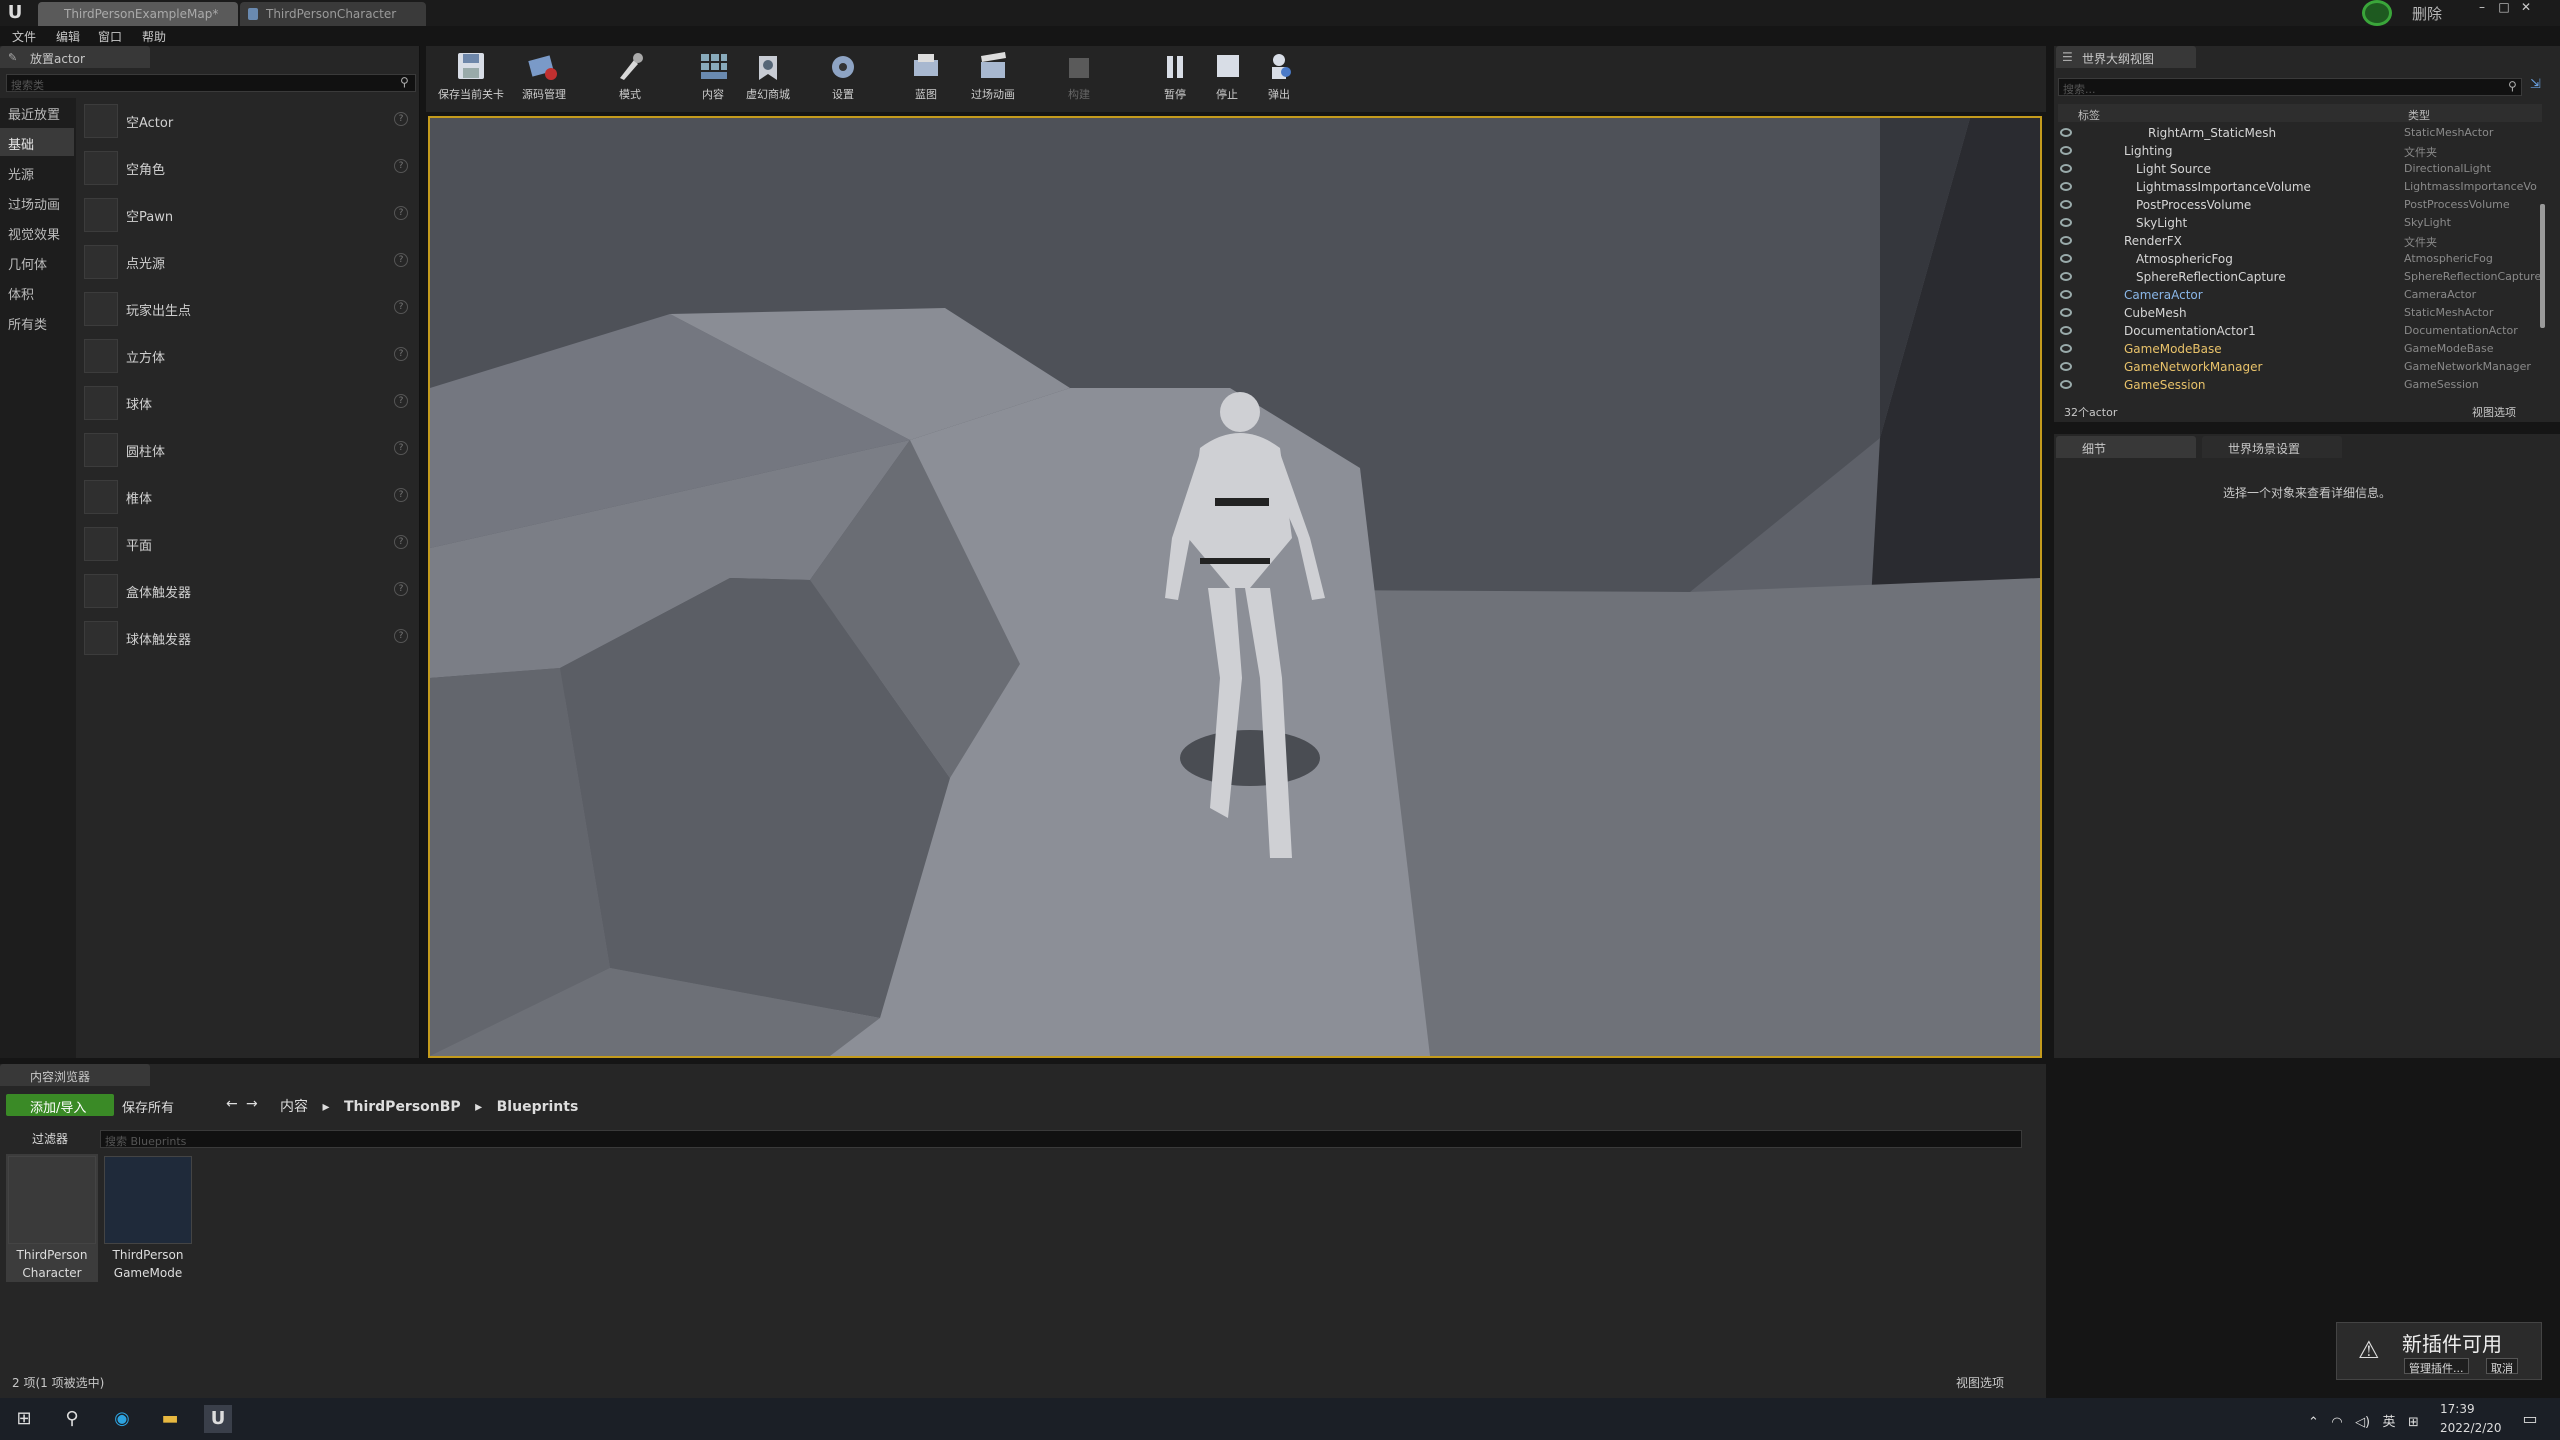 This screenshot has height=1440, width=2560. I want to click on details-tab: 细节, so click(2126, 447).